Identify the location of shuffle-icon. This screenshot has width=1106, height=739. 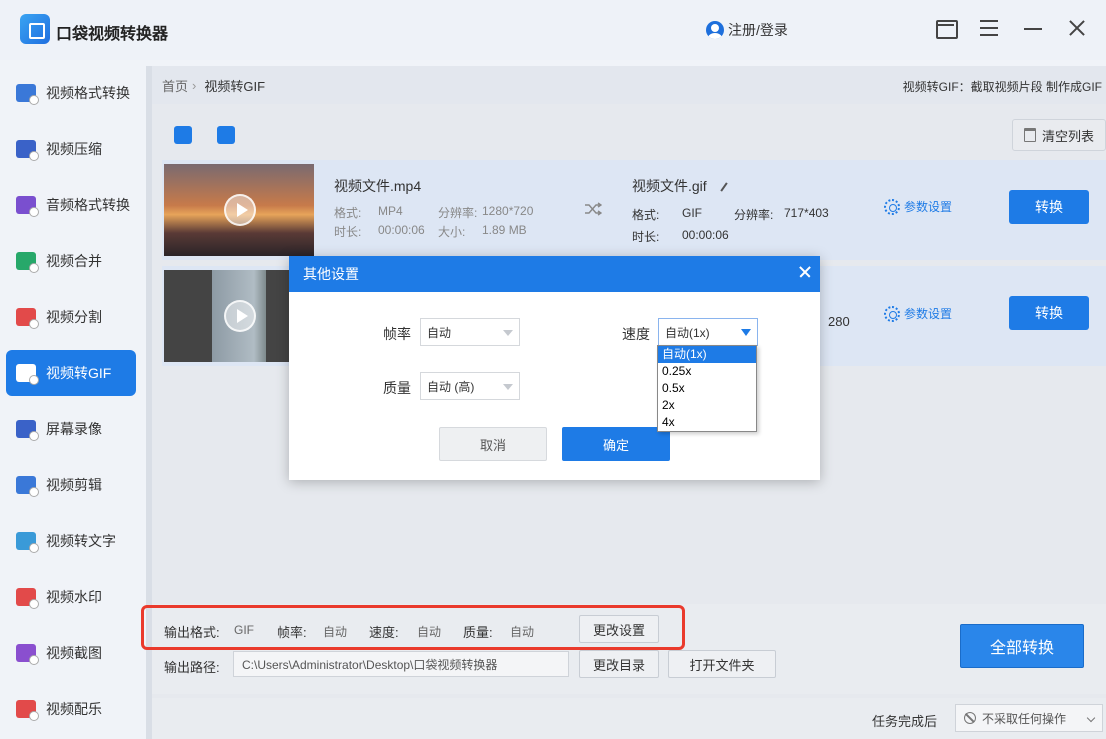
(593, 209).